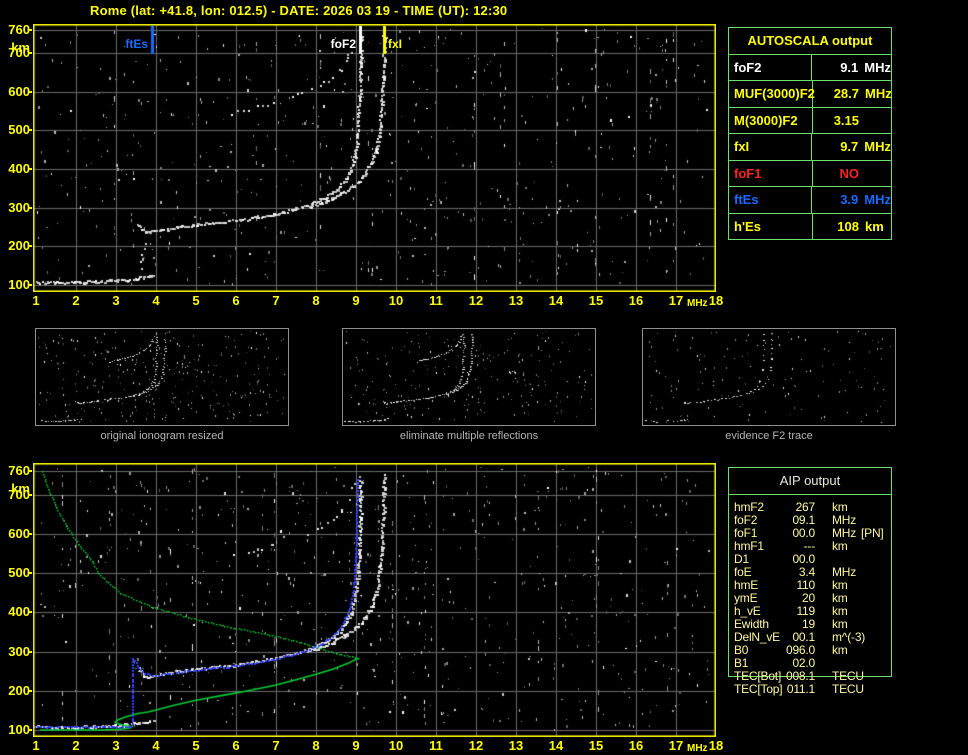 This screenshot has width=968, height=755. Describe the element at coordinates (20, 489) in the screenshot. I see `y-axis-unit-label: km` at that location.